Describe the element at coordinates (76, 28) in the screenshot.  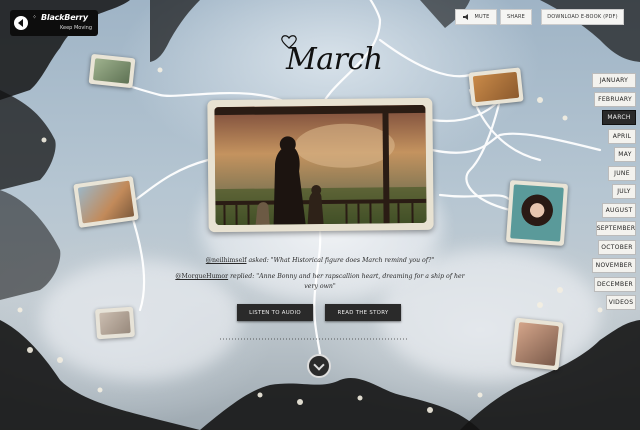
I see `brand-tagline: Keep Moving` at that location.